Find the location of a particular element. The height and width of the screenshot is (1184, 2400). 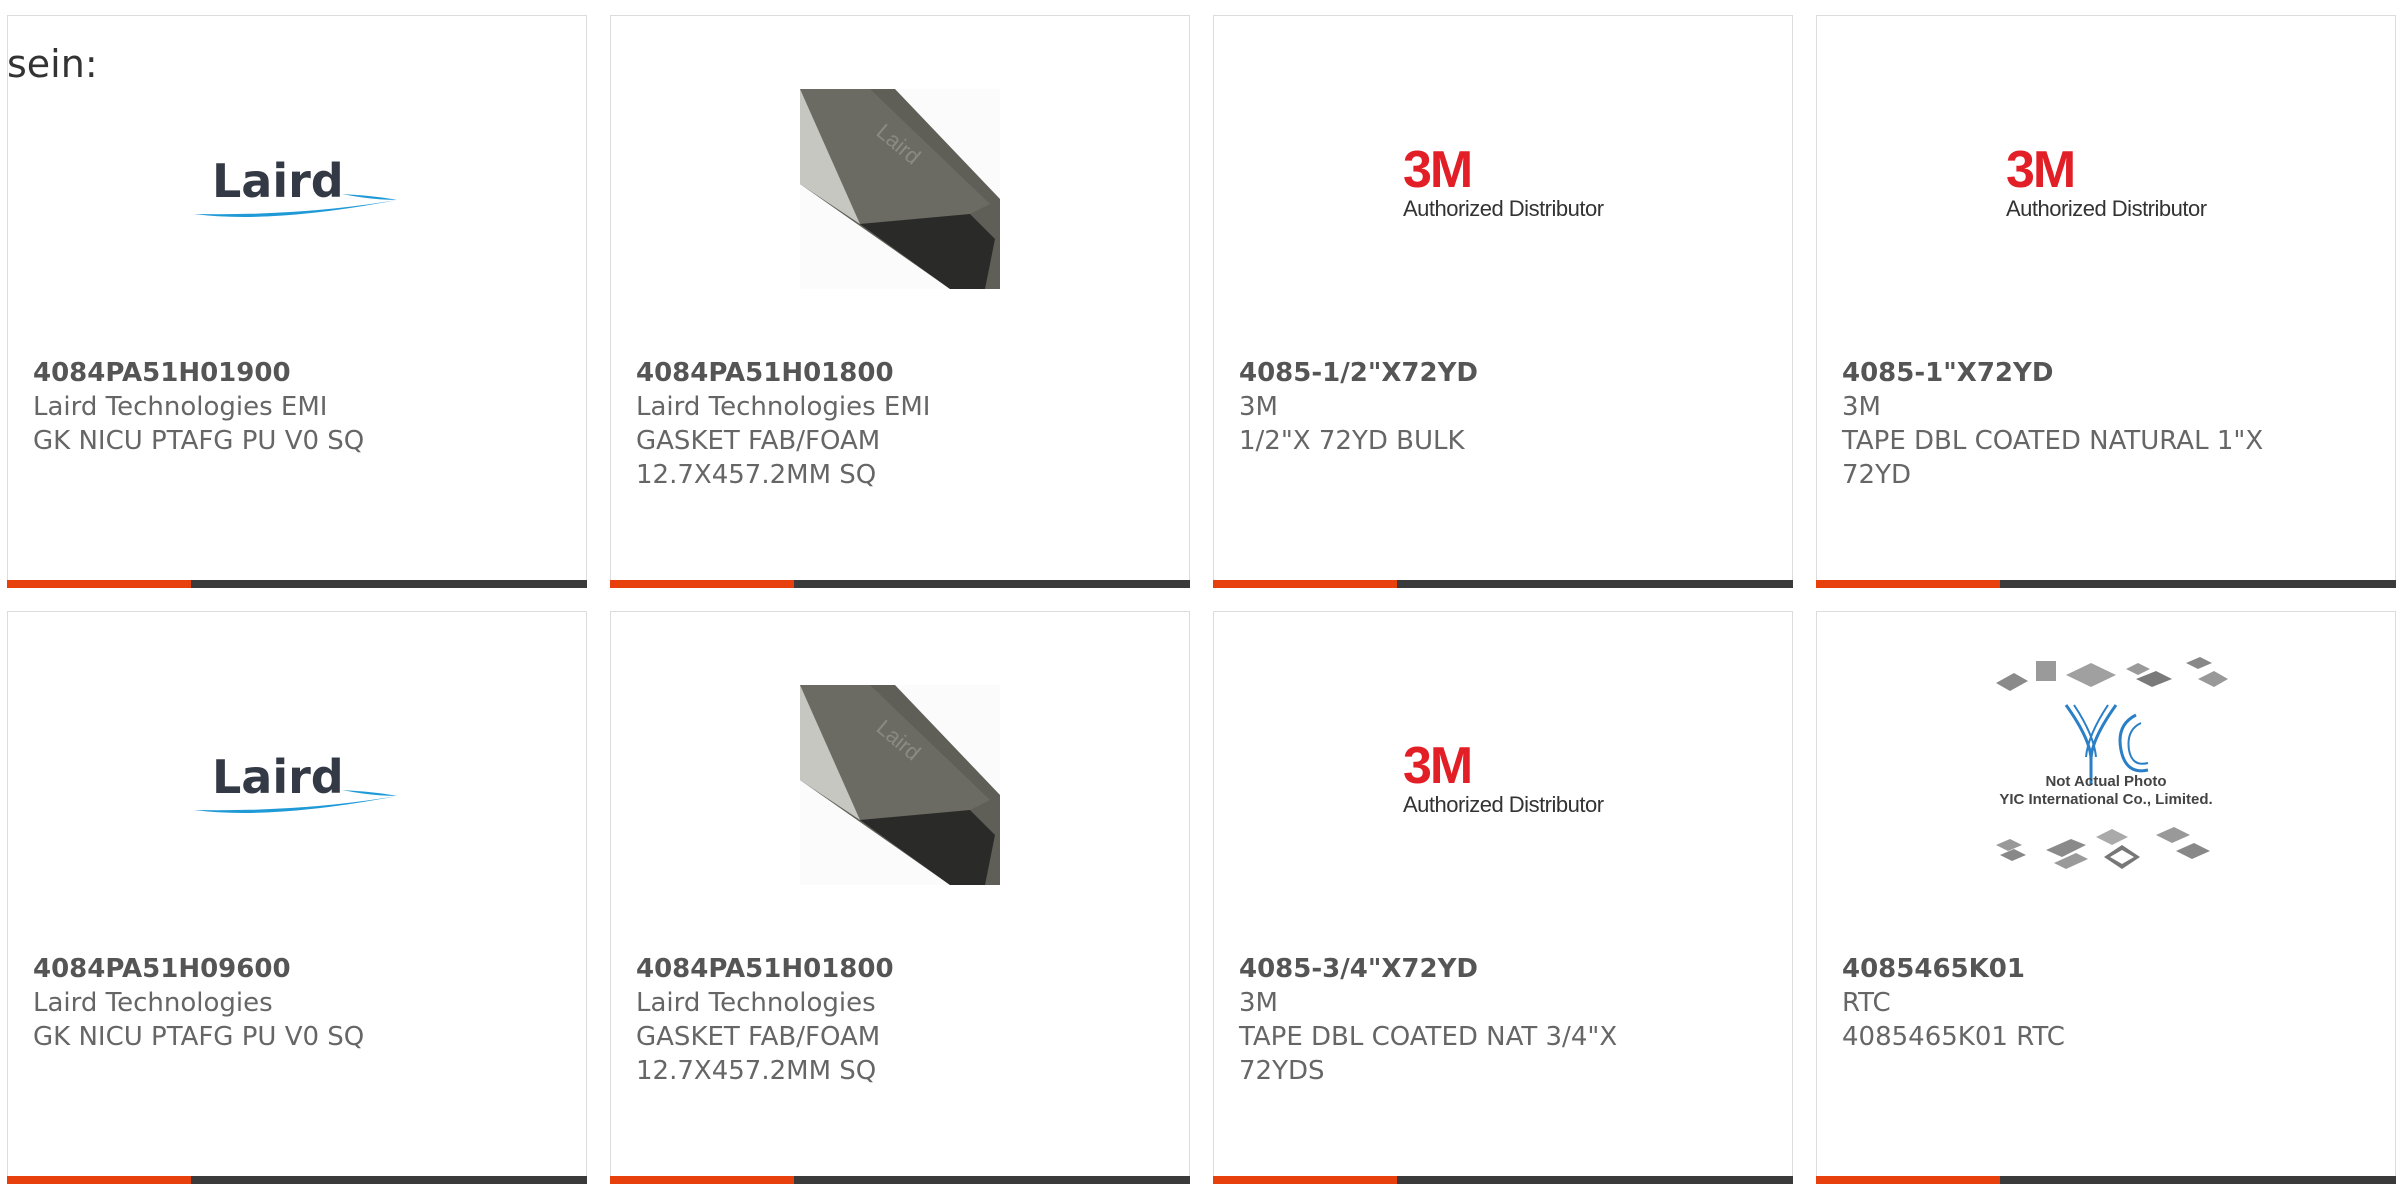

chips-icon is located at coordinates (2112, 762).